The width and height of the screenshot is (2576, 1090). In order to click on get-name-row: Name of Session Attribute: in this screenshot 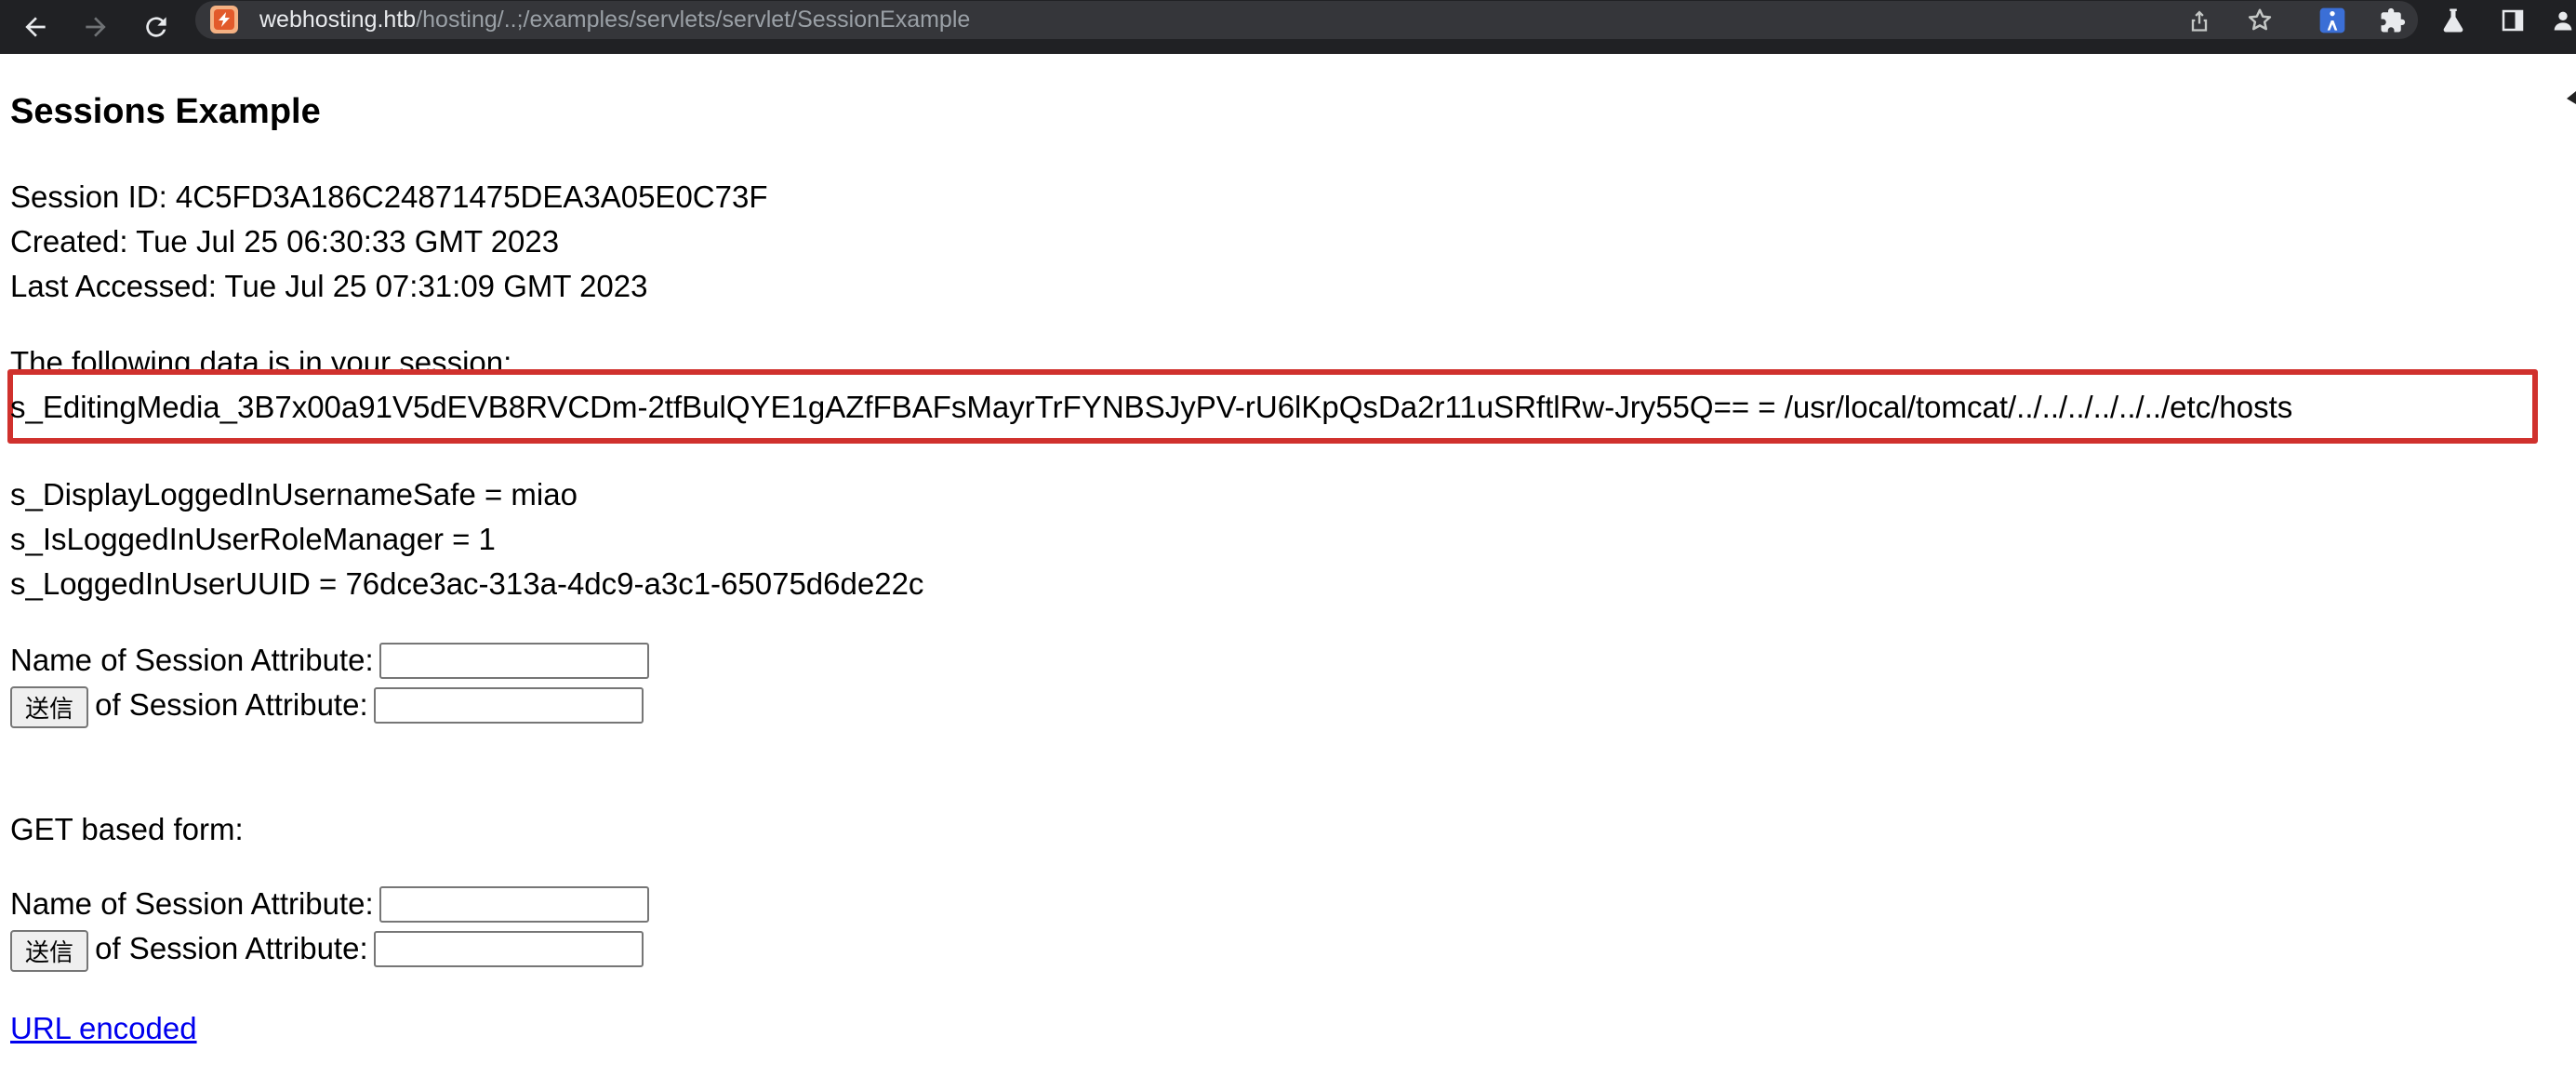, I will do `click(329, 904)`.